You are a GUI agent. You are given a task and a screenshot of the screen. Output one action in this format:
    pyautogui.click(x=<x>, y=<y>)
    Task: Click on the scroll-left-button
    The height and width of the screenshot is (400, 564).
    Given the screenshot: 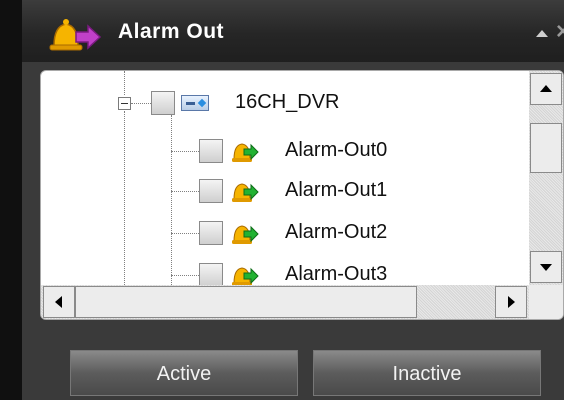 What is the action you would take?
    pyautogui.click(x=59, y=302)
    